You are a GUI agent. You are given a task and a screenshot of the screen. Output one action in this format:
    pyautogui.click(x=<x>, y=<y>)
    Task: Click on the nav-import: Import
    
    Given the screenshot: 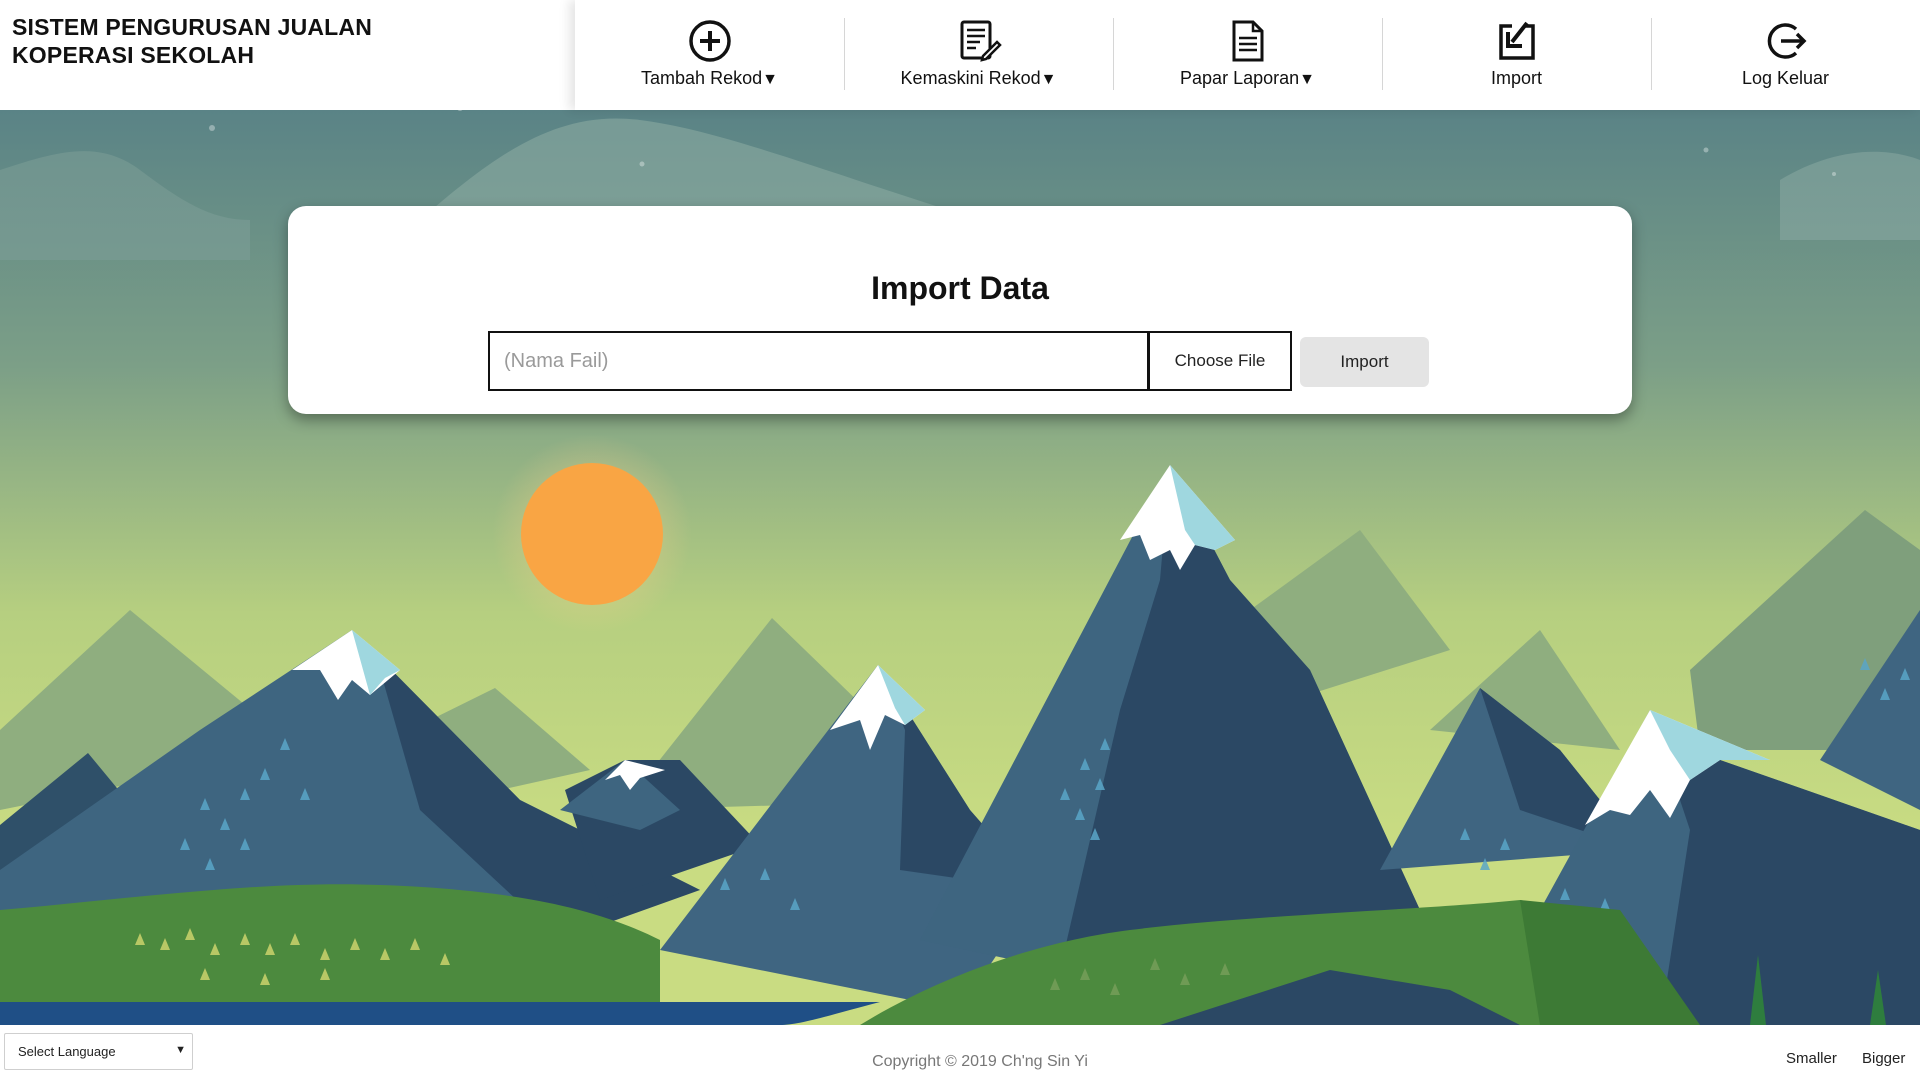 What is the action you would take?
    pyautogui.click(x=1516, y=55)
    